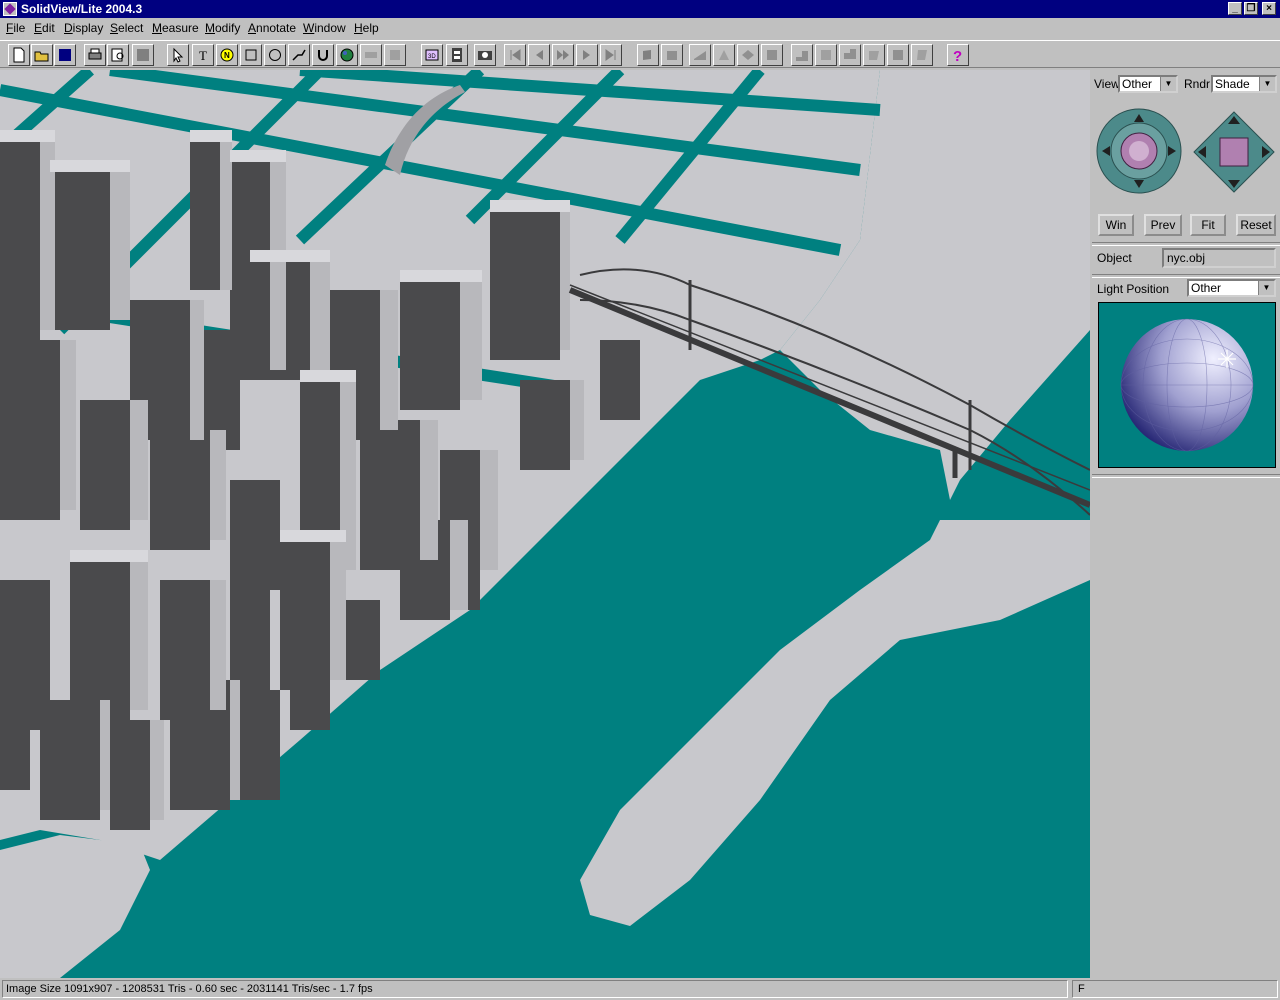 The image size is (1280, 1000). I want to click on shade-12-icon, so click(922, 55).